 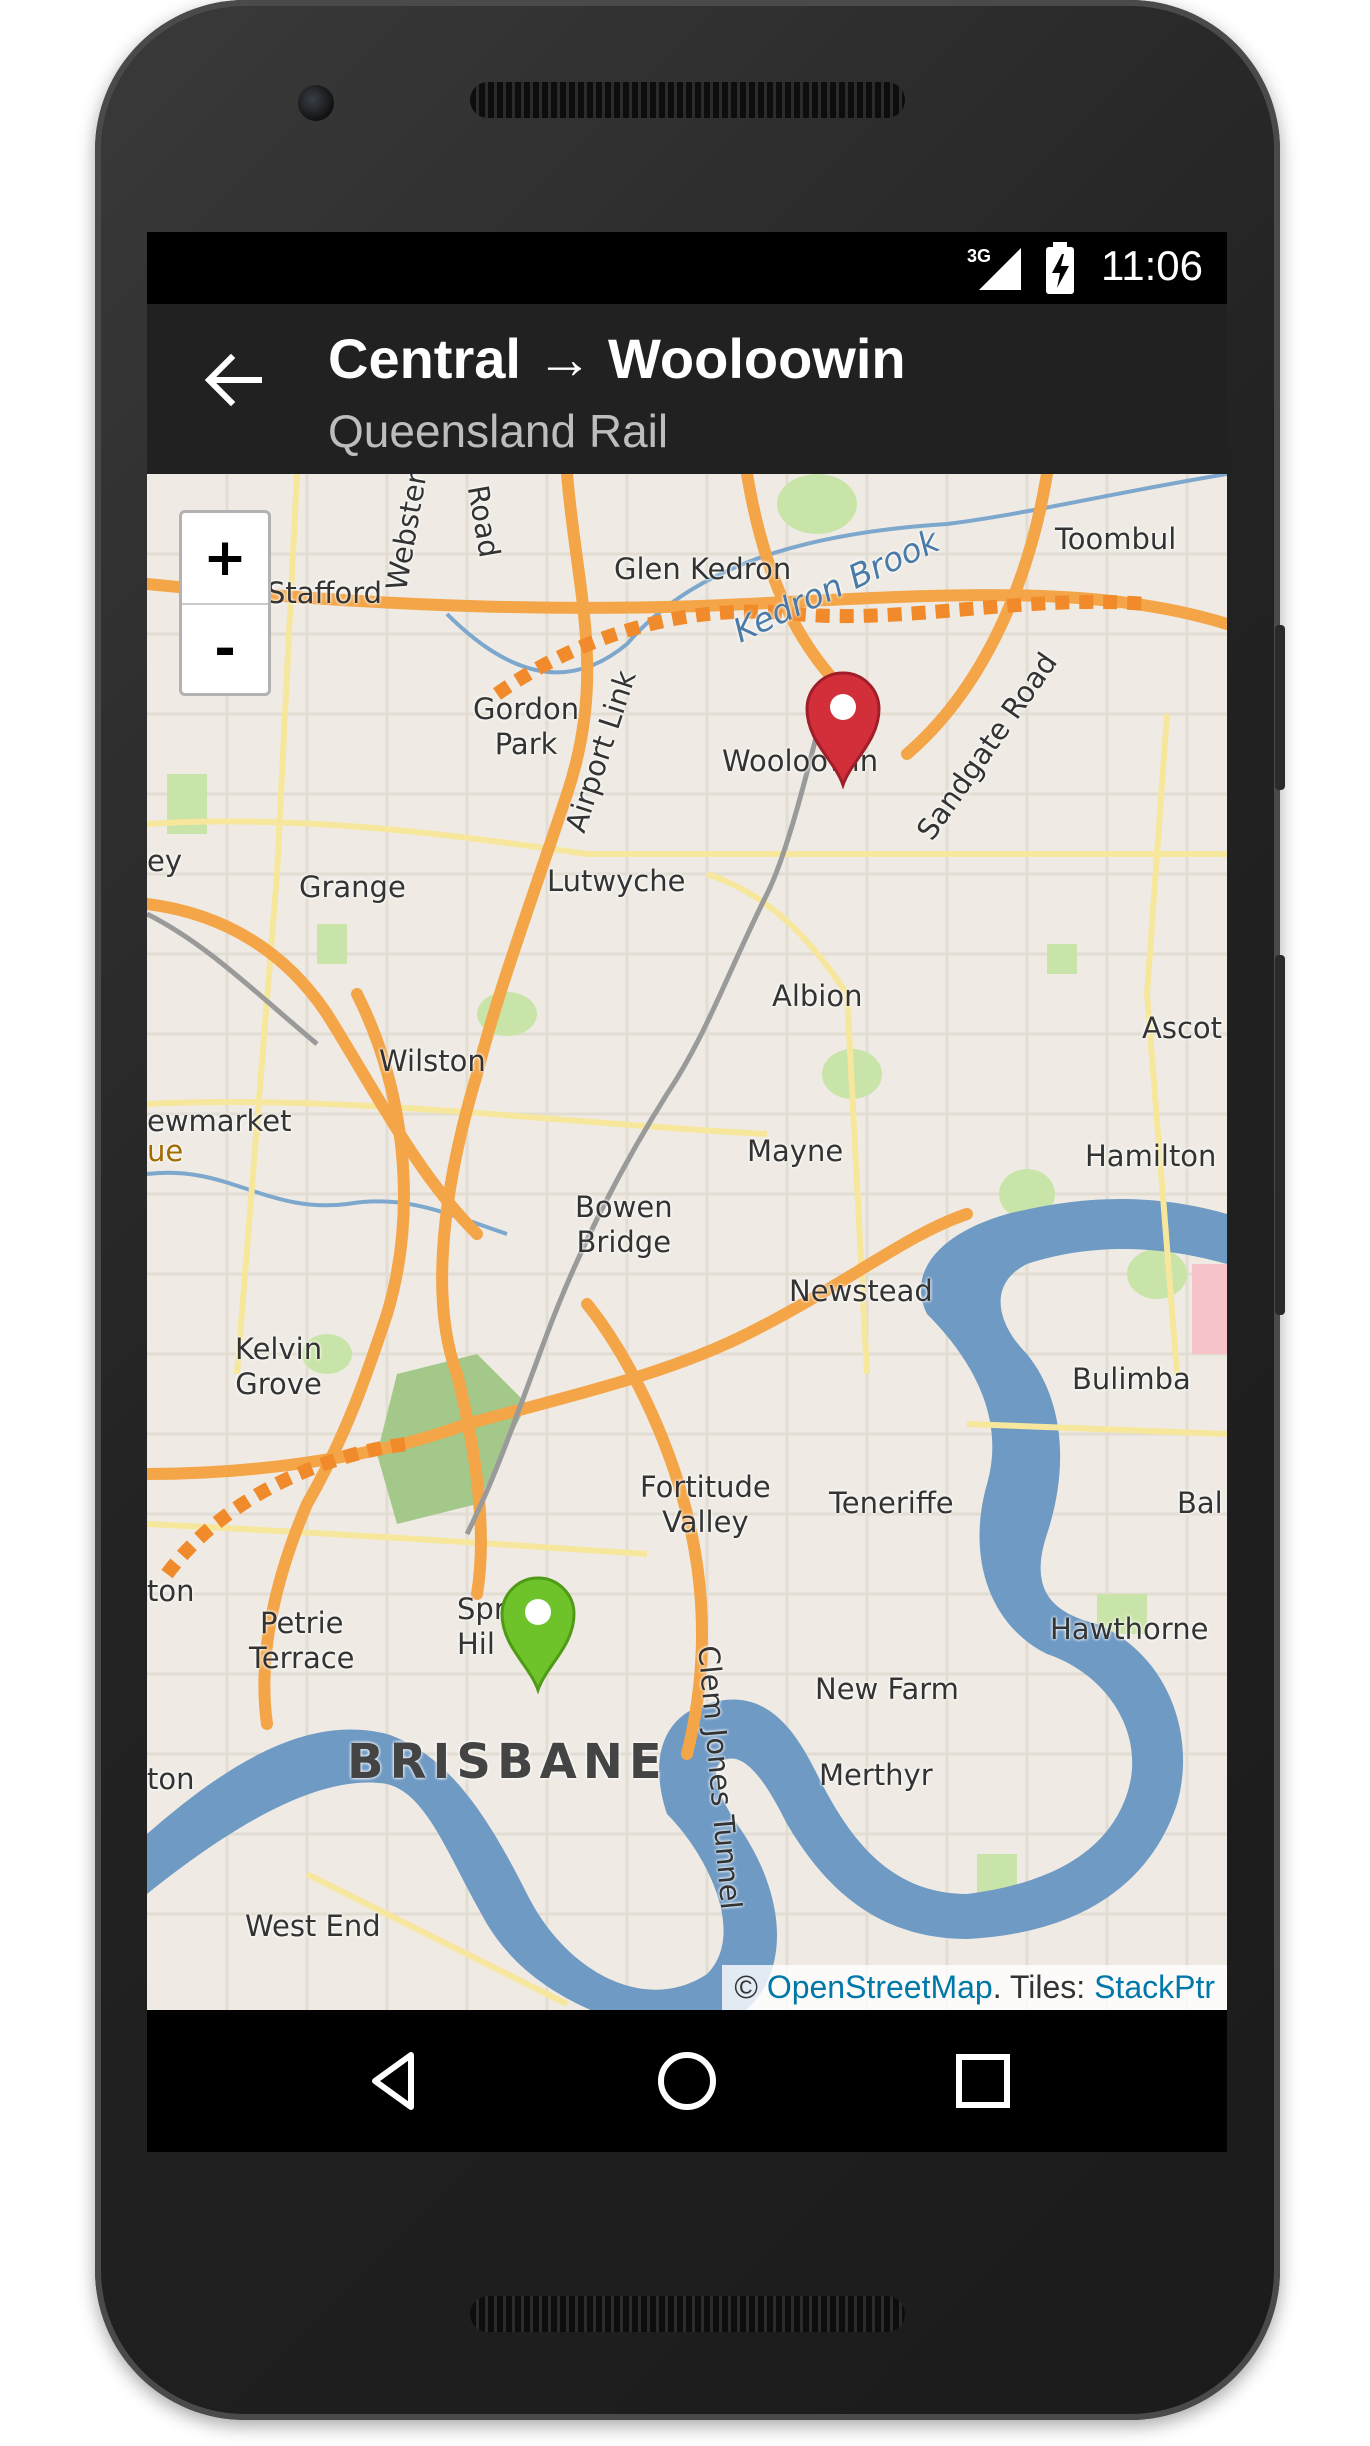 I want to click on map-label-mayne: Mayne, so click(x=795, y=1151).